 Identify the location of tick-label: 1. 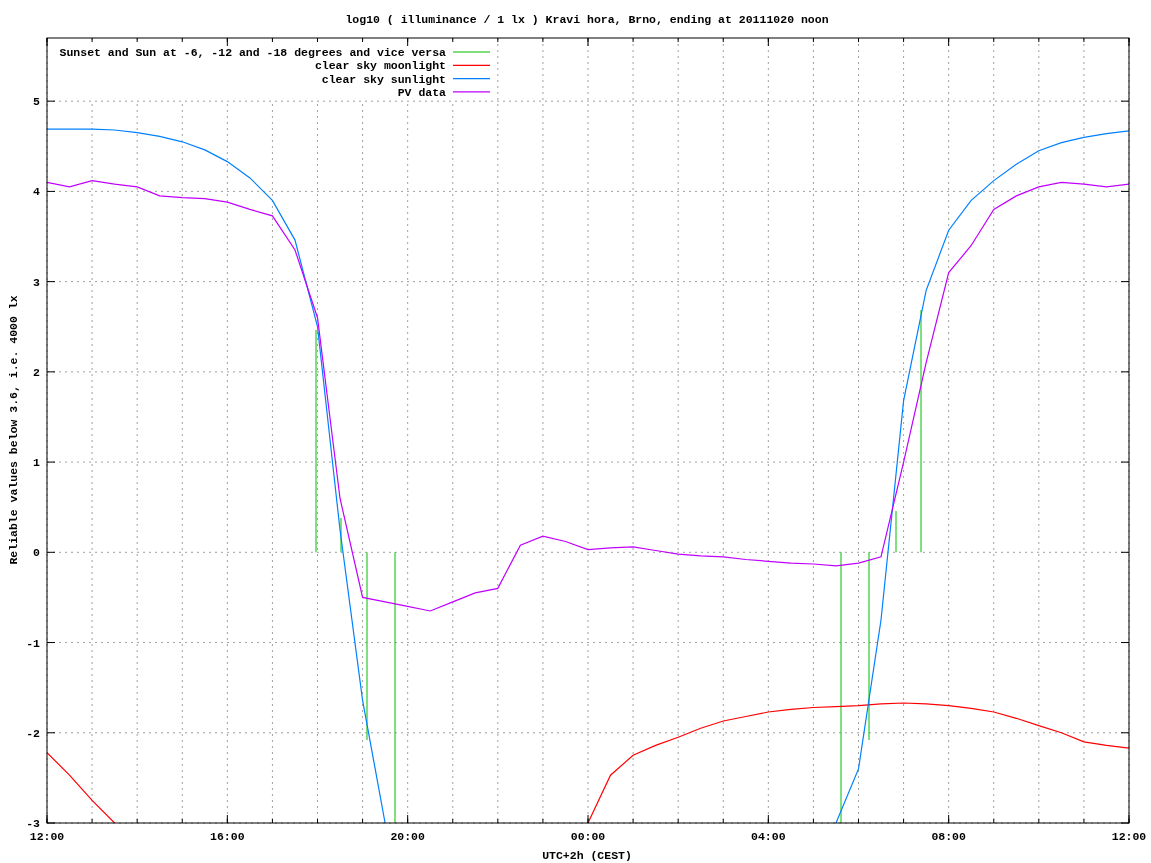
(36, 463).